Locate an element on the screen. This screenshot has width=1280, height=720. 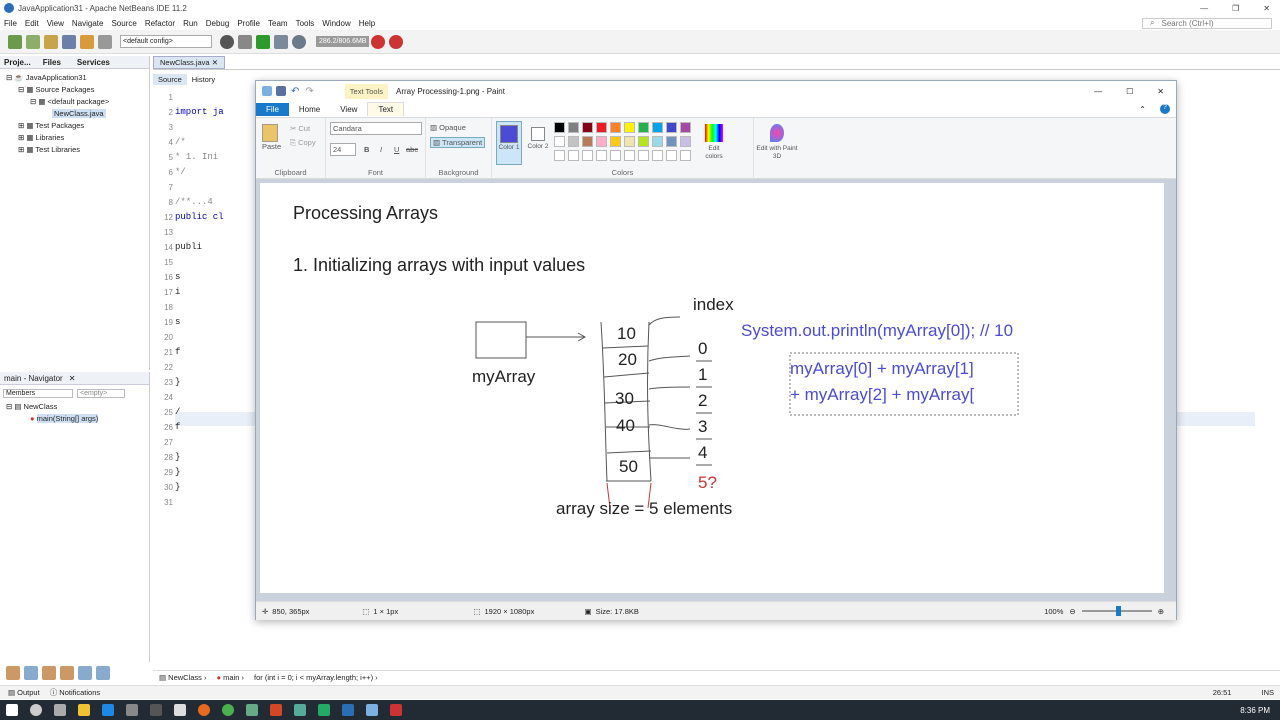
code-line: public cl is located at coordinates (217, 217).